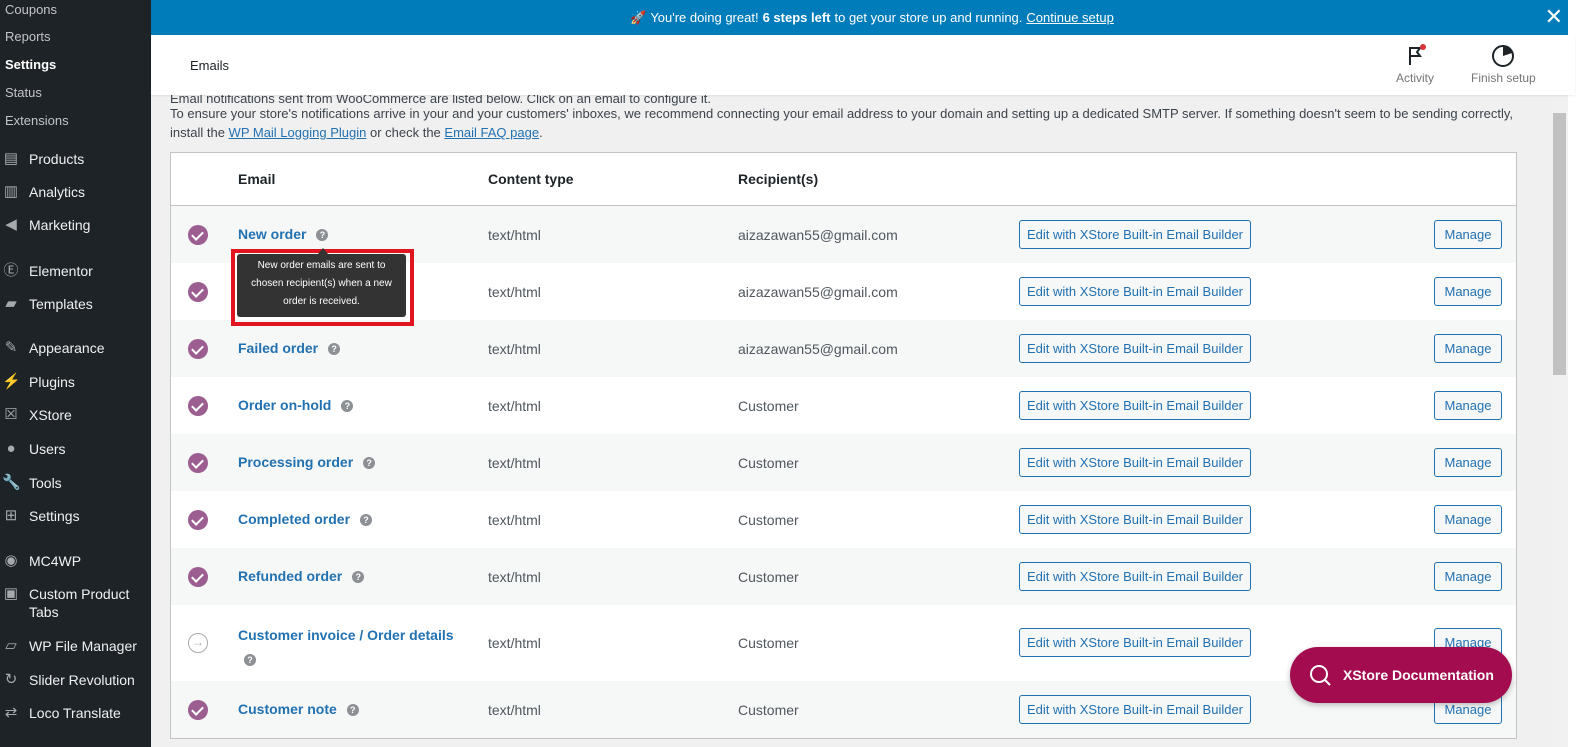 The width and height of the screenshot is (1593, 747). What do you see at coordinates (11, 712) in the screenshot?
I see `translate-icon: ⇄` at bounding box center [11, 712].